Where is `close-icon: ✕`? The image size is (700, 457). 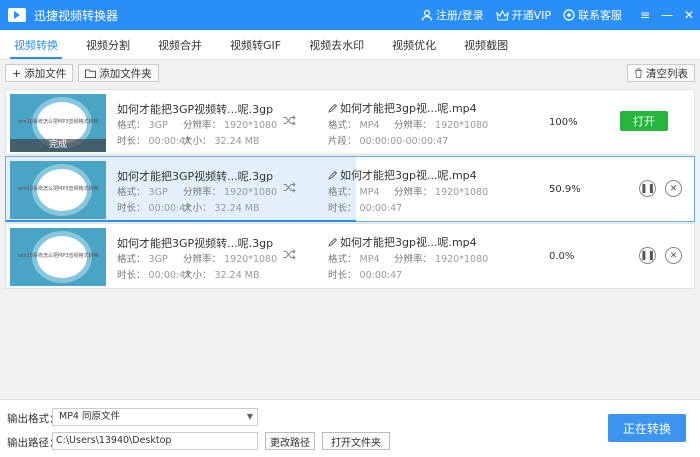 close-icon: ✕ is located at coordinates (673, 255).